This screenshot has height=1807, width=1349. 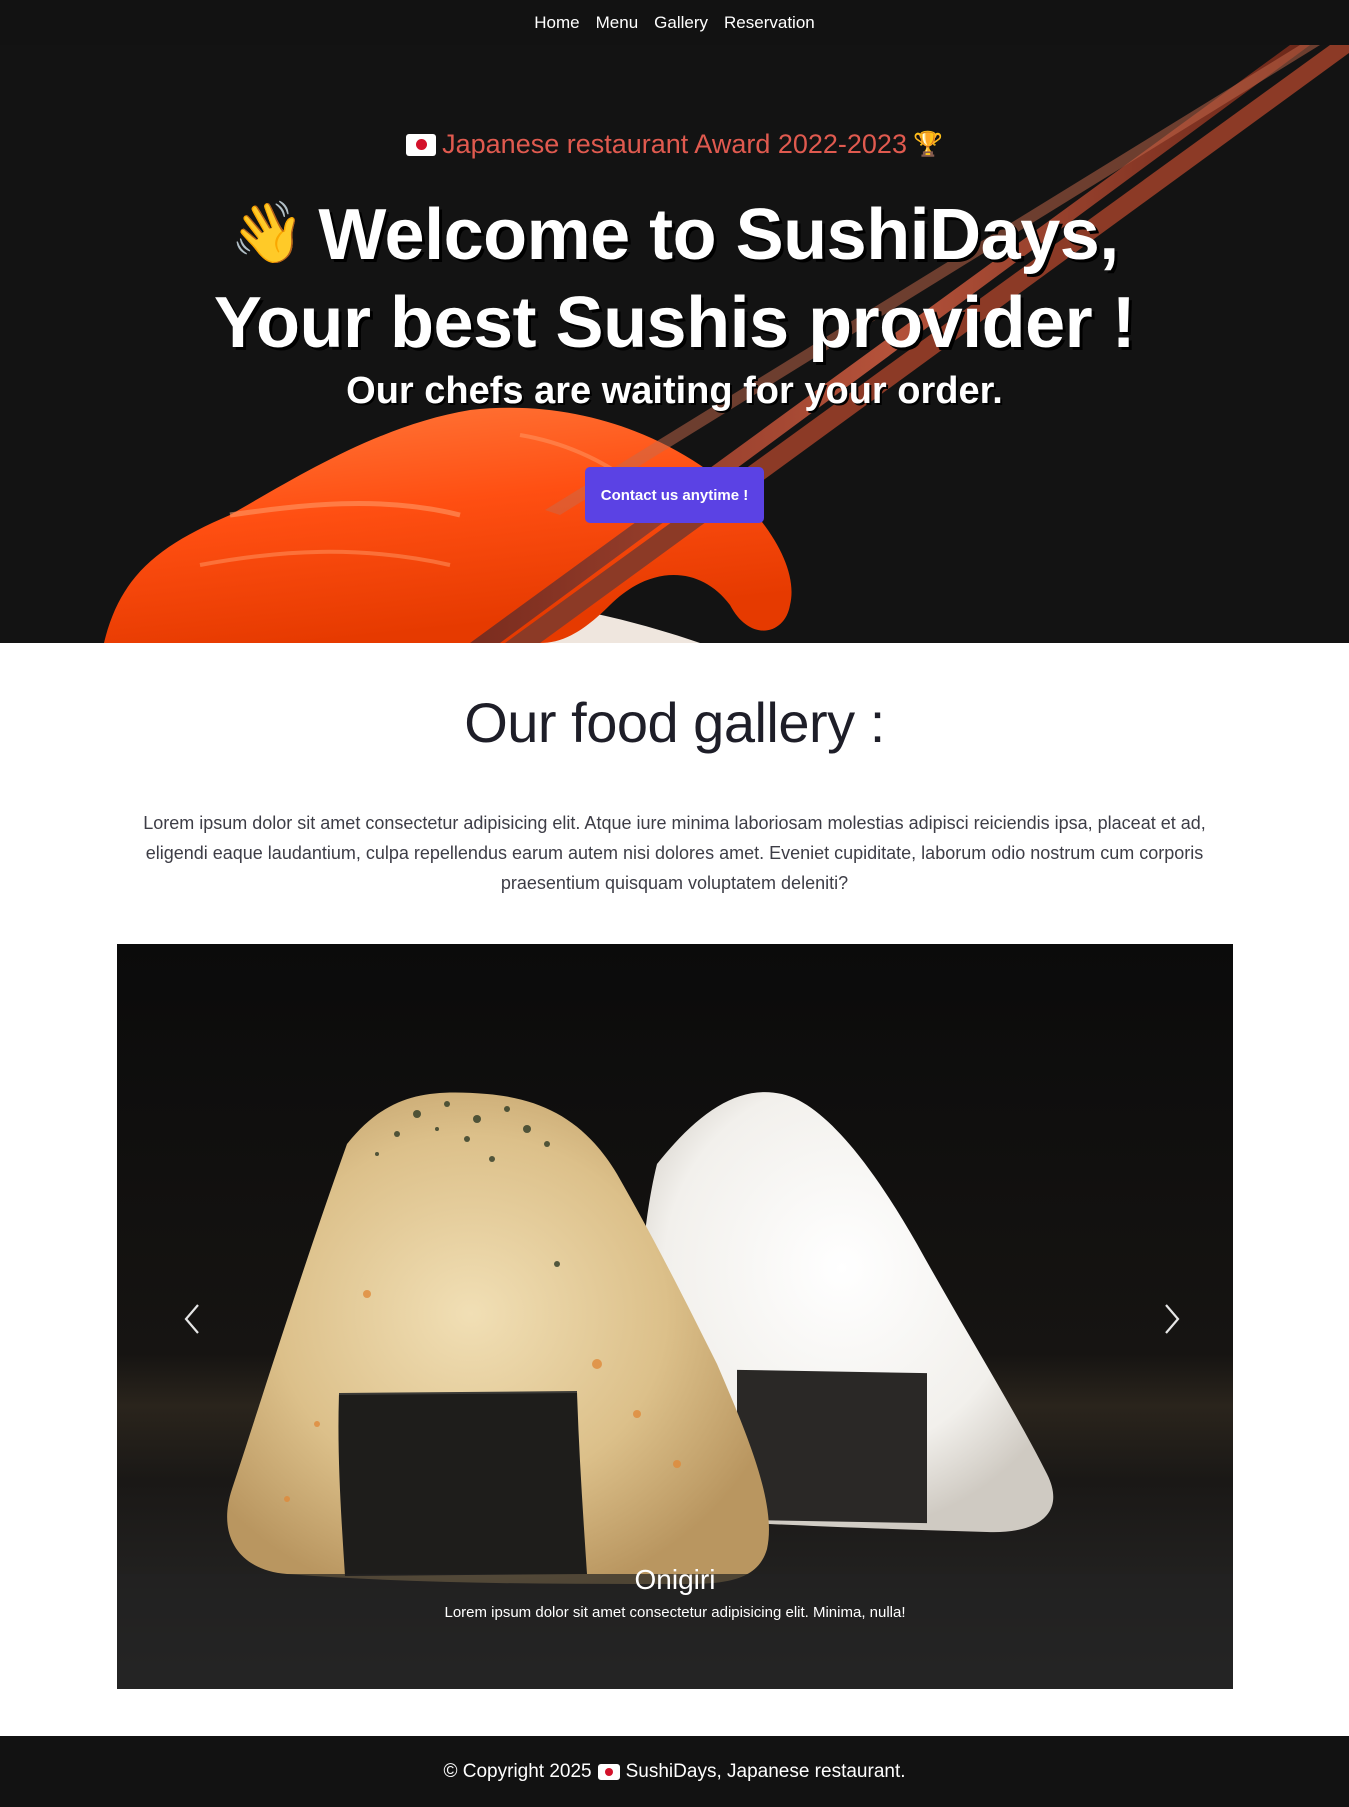 I want to click on award-text: Japanese restaurant Award 2022-2023, so click(x=674, y=144).